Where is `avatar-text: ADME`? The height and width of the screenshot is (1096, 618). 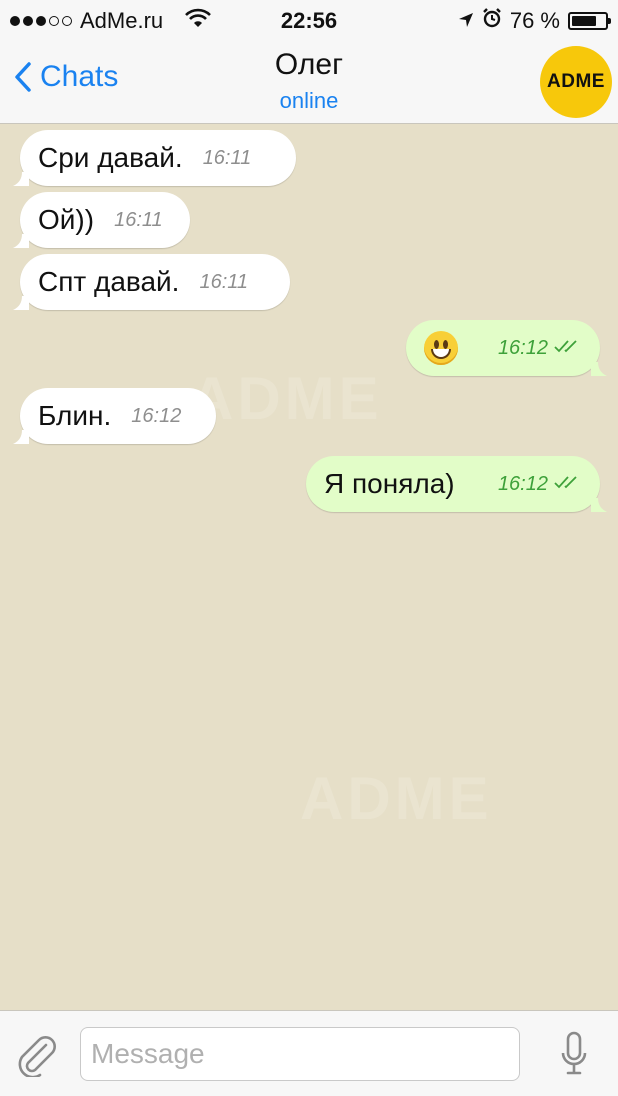
avatar-text: ADME is located at coordinates (576, 81).